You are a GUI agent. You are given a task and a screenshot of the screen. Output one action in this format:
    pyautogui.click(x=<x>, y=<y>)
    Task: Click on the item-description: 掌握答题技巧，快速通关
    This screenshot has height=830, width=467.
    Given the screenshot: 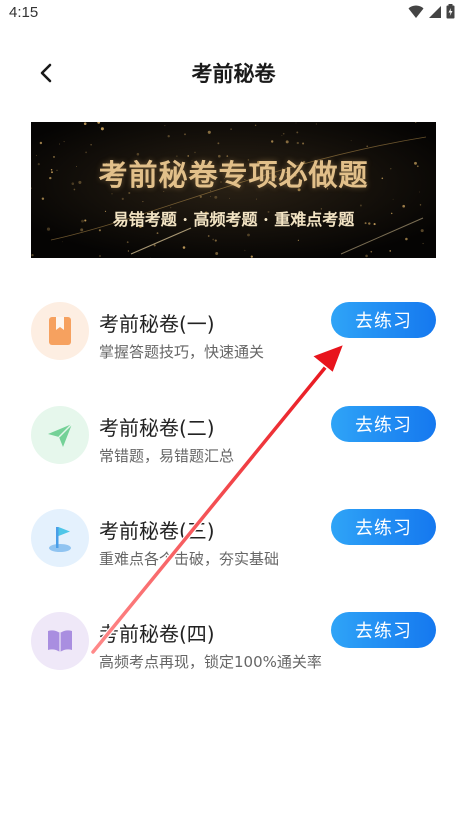 What is the action you would take?
    pyautogui.click(x=182, y=352)
    